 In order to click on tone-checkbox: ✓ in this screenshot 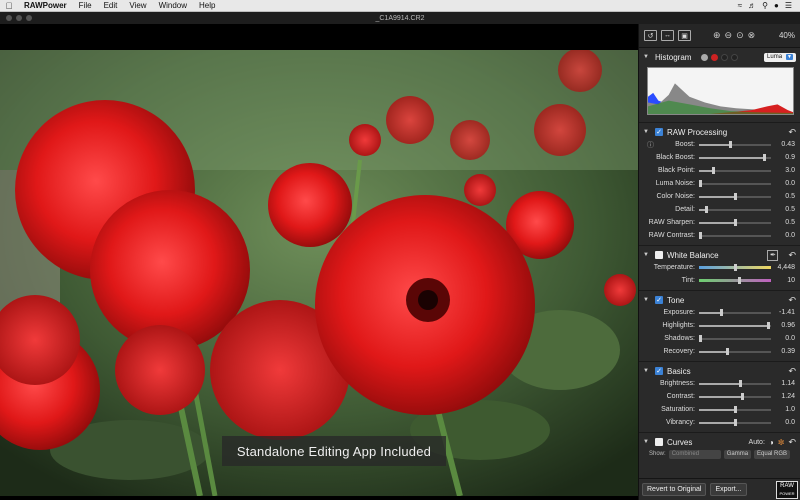, I will do `click(659, 300)`.